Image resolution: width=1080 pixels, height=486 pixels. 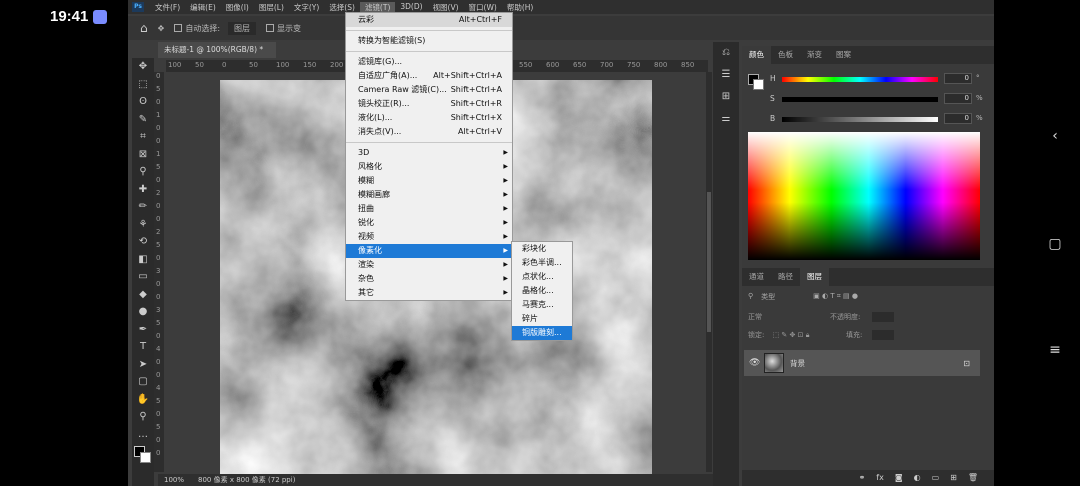 I want to click on frame-tool-icon: ⊠, so click(x=143, y=155).